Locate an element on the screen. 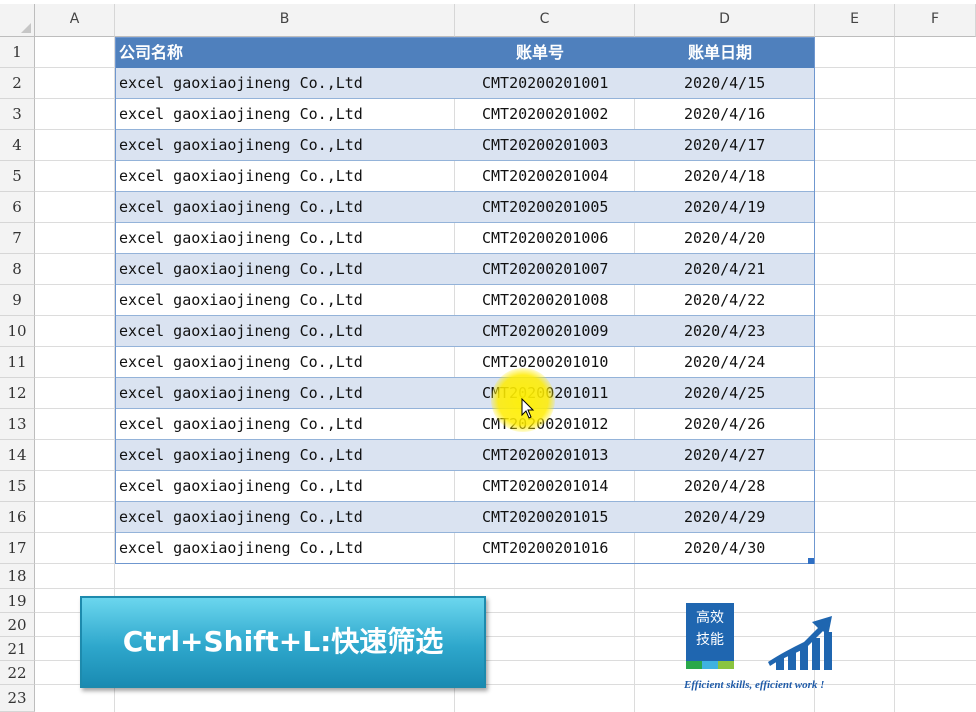 This screenshot has height=712, width=976. bill-number-cell: CMT20200201007 is located at coordinates (545, 269).